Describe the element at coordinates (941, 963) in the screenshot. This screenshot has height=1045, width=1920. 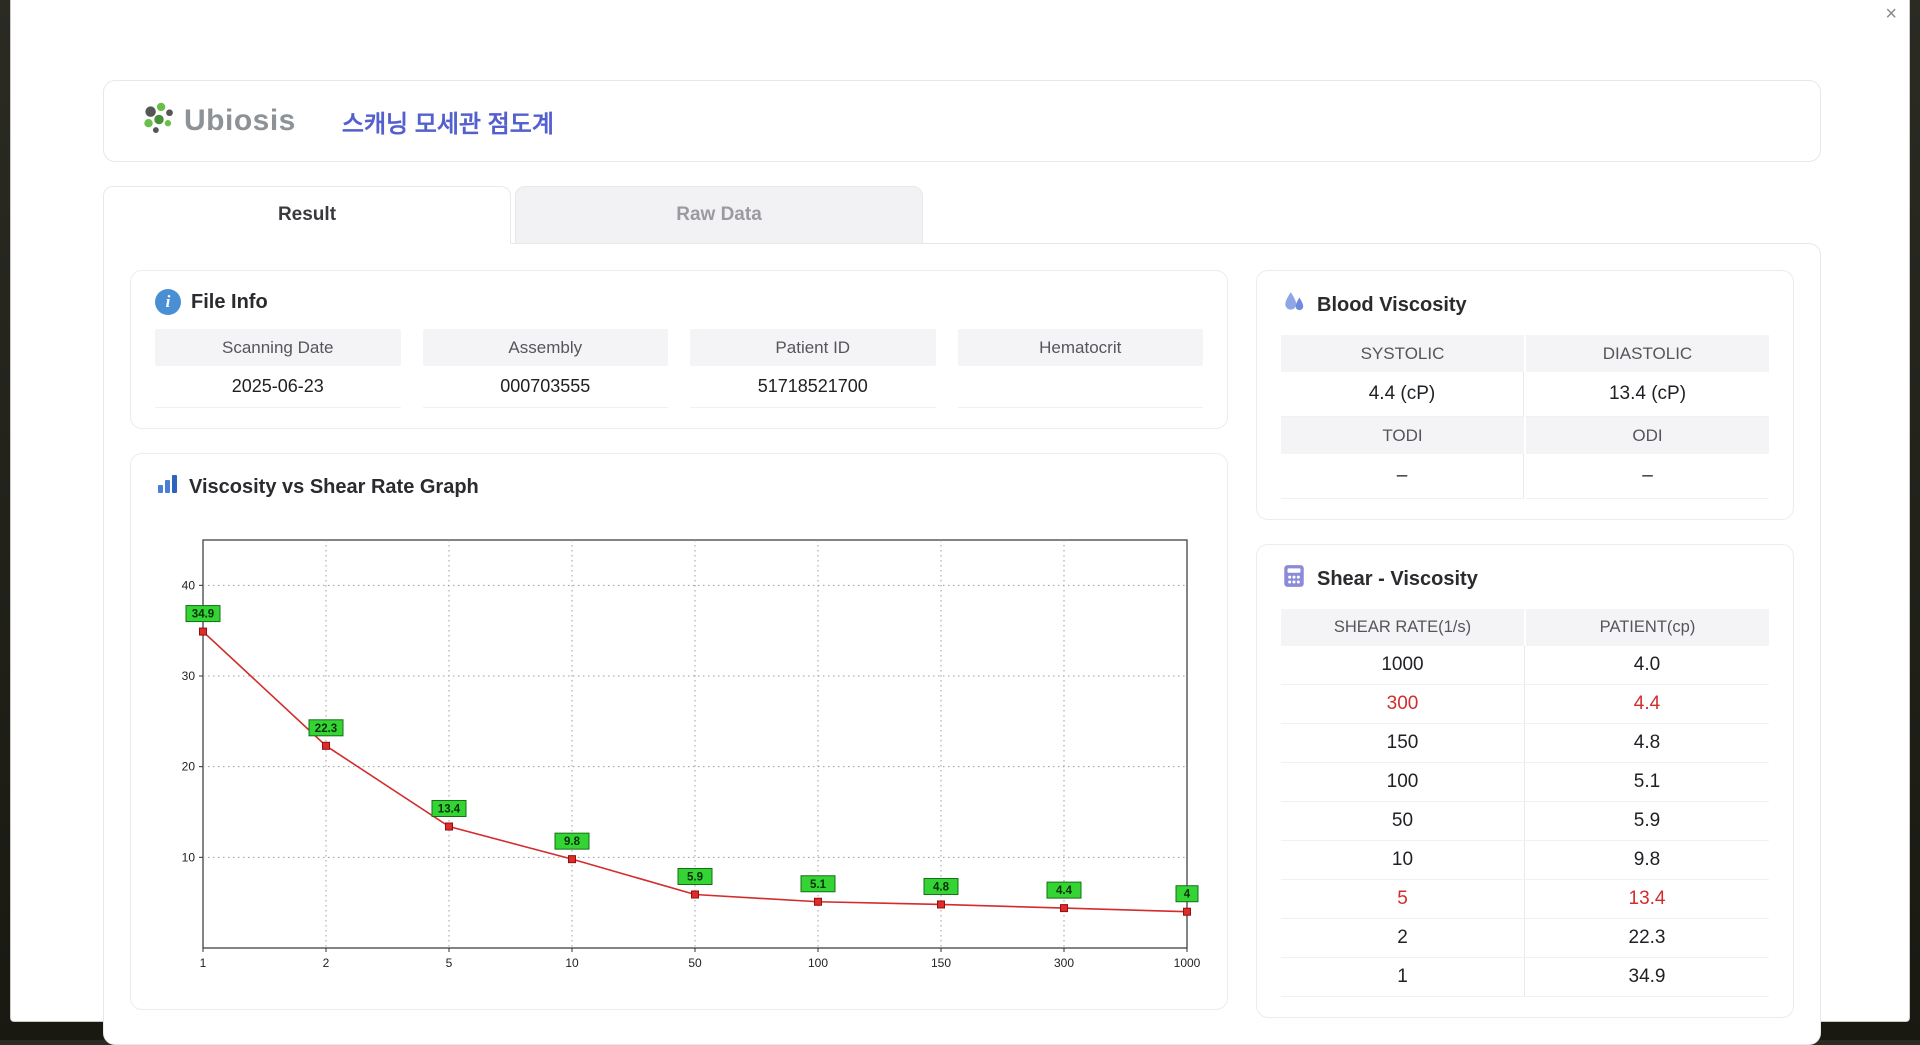
I see `svg-text: 150` at that location.